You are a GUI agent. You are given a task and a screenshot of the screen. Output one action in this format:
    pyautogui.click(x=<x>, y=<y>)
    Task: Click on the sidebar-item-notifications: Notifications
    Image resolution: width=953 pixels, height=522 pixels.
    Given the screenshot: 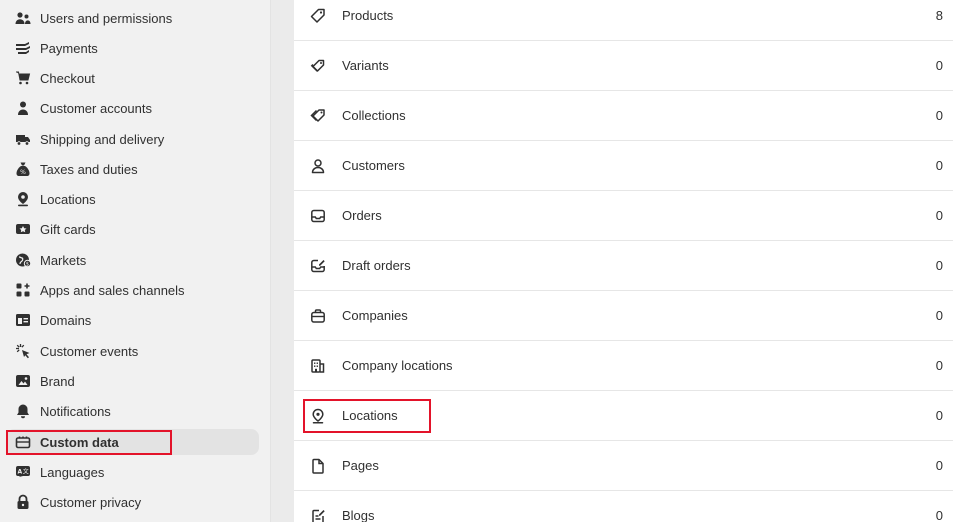 What is the action you would take?
    pyautogui.click(x=132, y=411)
    